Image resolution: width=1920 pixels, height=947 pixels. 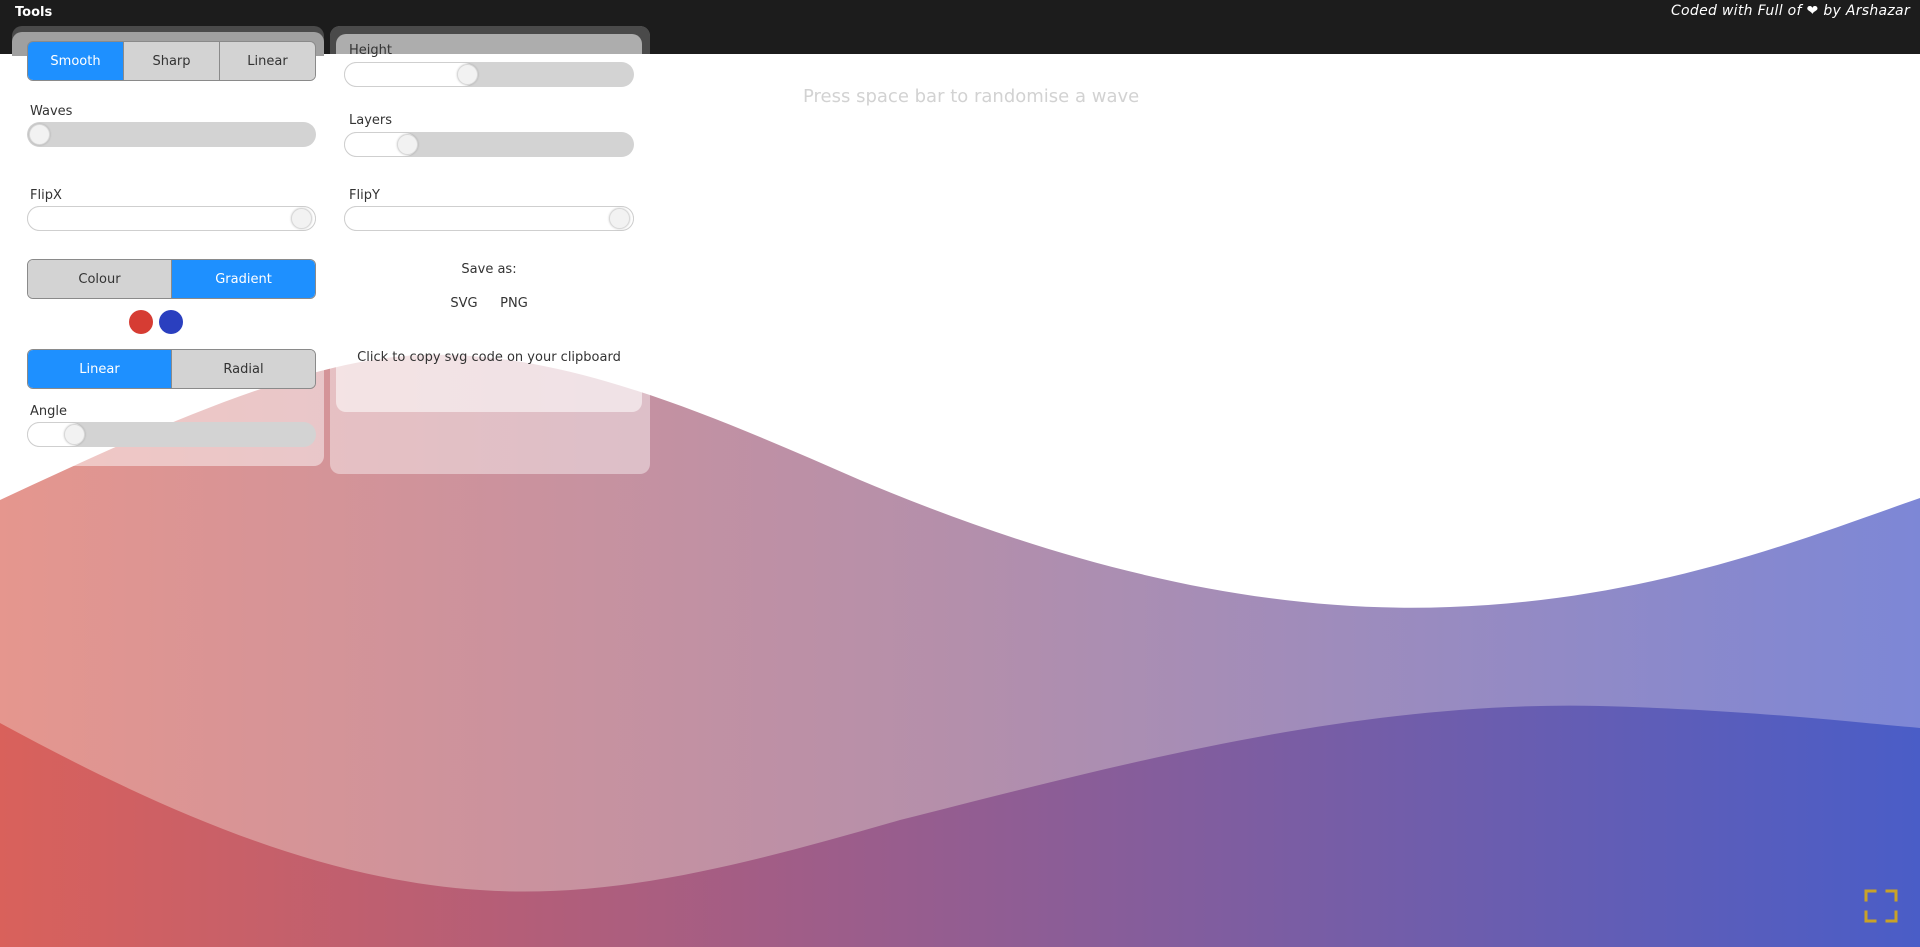 What do you see at coordinates (171, 134) in the screenshot?
I see `waves-slider` at bounding box center [171, 134].